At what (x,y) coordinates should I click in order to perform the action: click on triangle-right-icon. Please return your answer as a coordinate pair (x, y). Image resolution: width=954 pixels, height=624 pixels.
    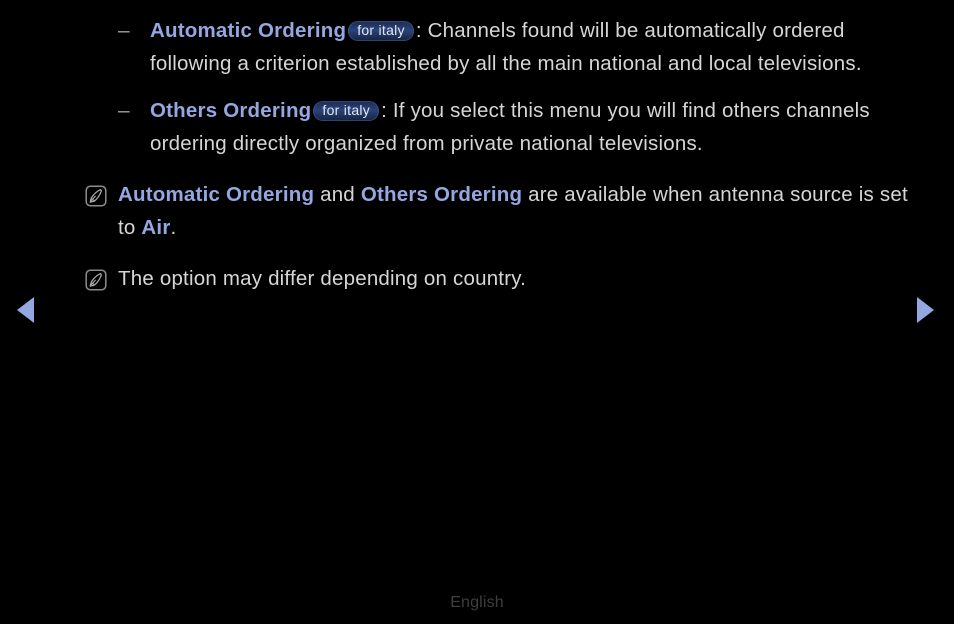
    Looking at the image, I should click on (925, 310).